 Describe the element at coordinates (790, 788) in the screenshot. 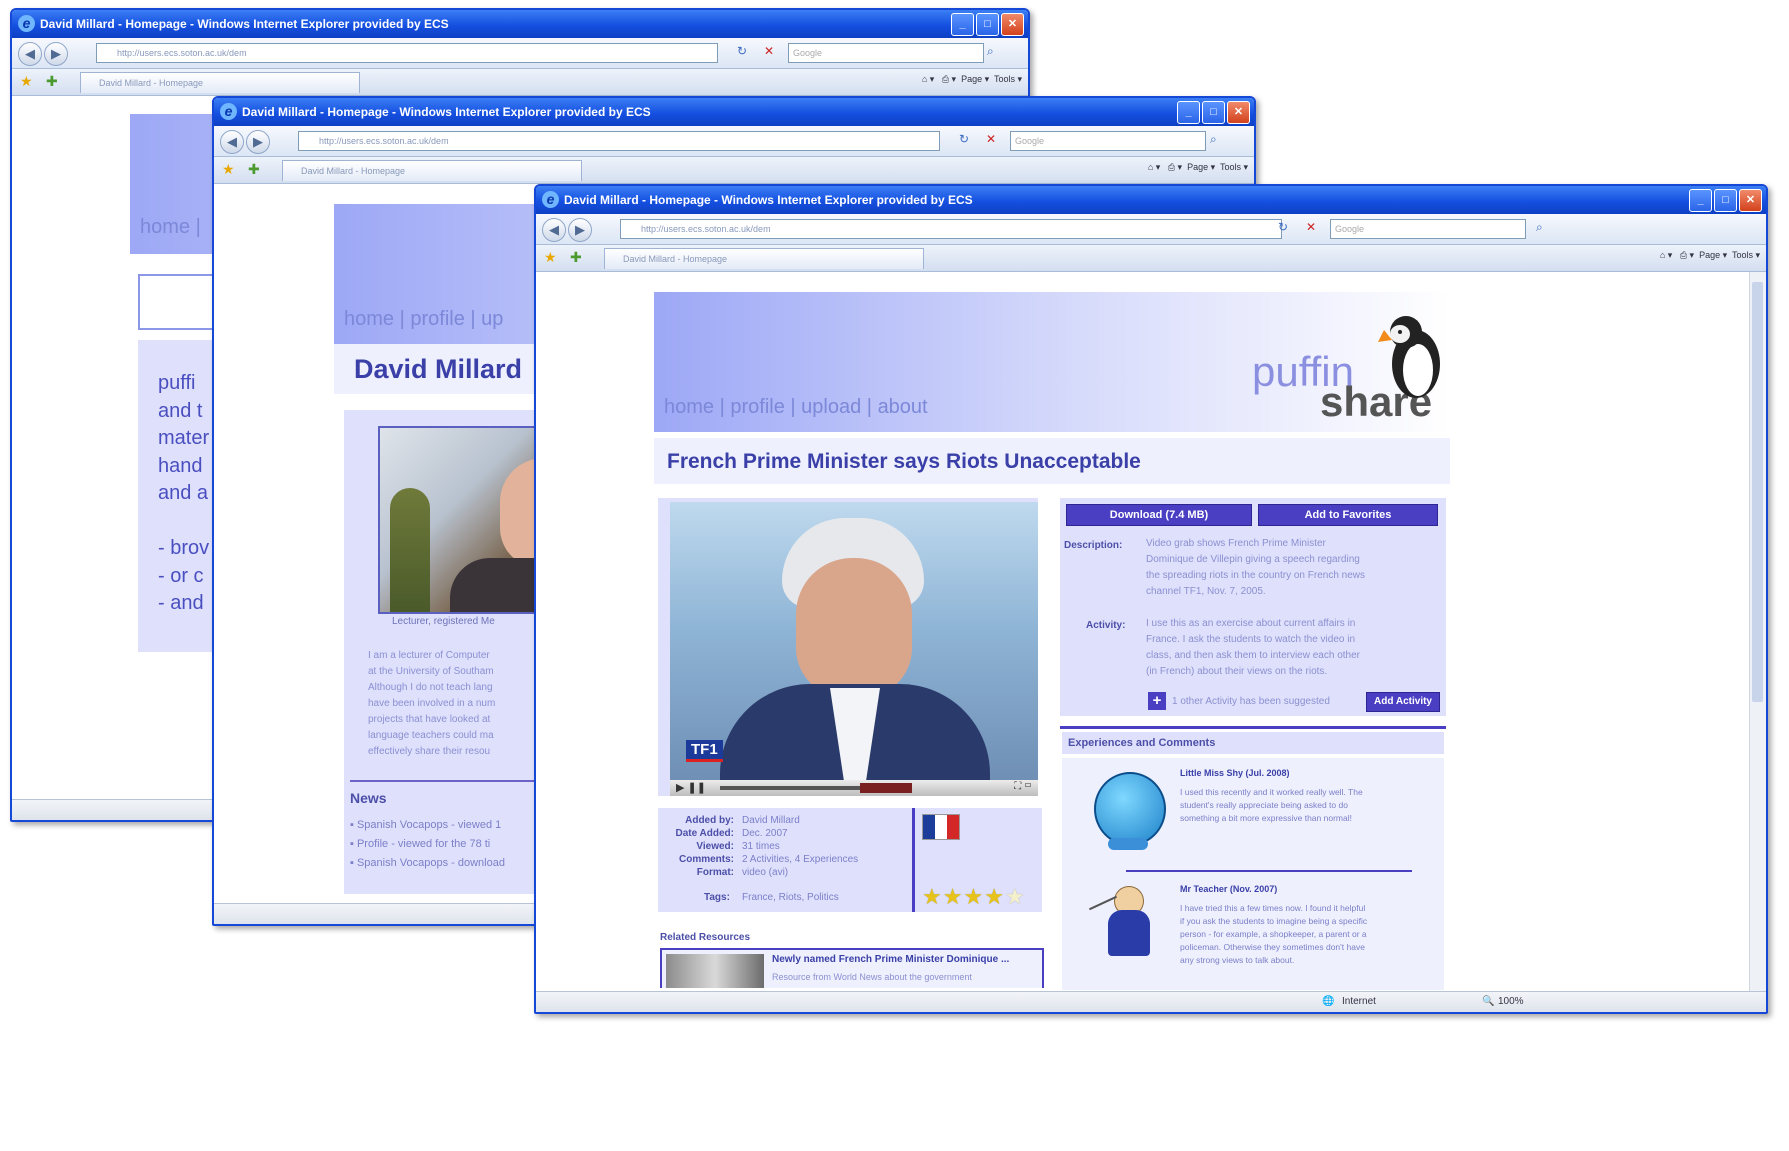

I see `seek-bar` at that location.